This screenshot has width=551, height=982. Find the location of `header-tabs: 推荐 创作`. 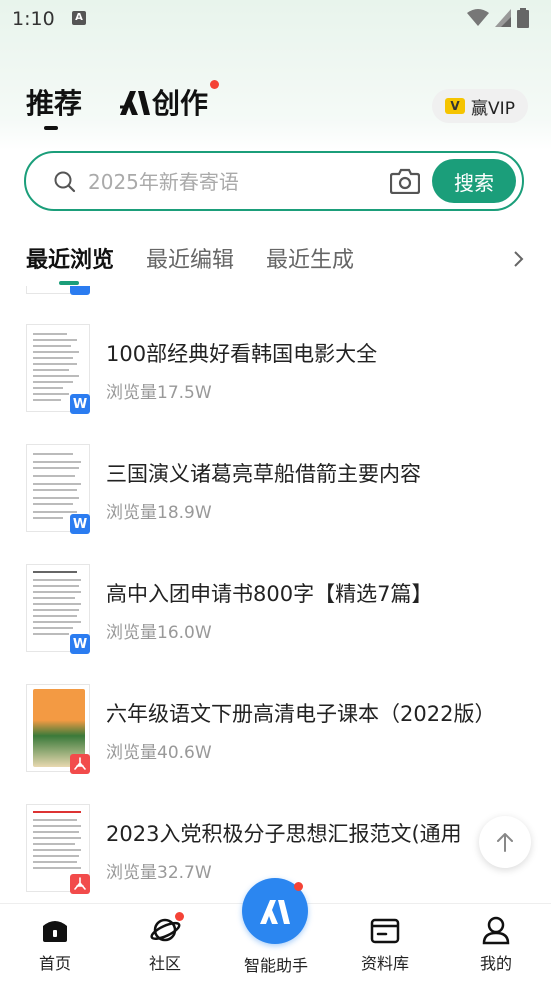

header-tabs: 推荐 创作 is located at coordinates (123, 105).